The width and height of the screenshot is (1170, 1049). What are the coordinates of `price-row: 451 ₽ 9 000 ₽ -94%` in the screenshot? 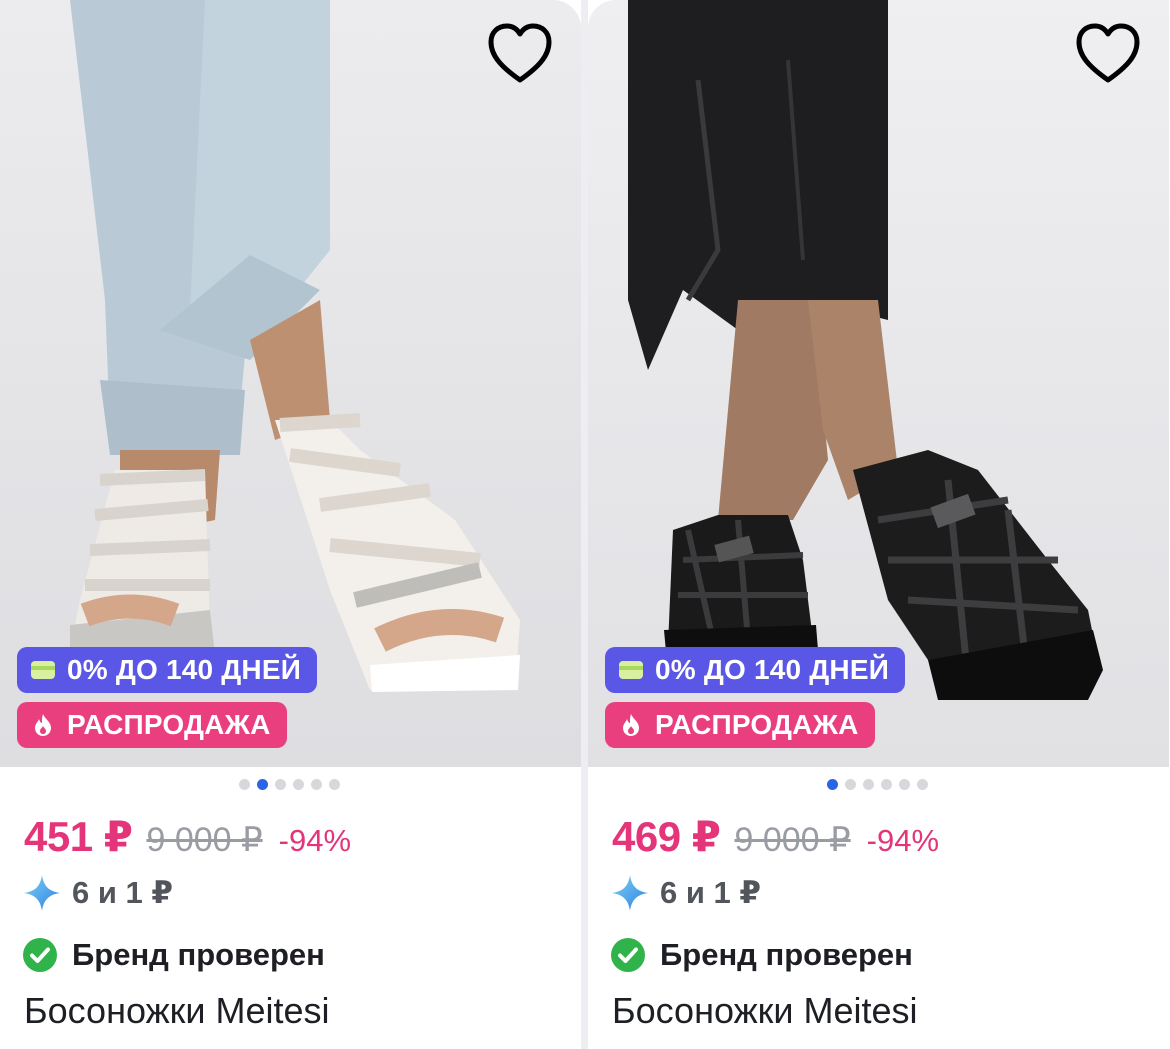 It's located at (187, 836).